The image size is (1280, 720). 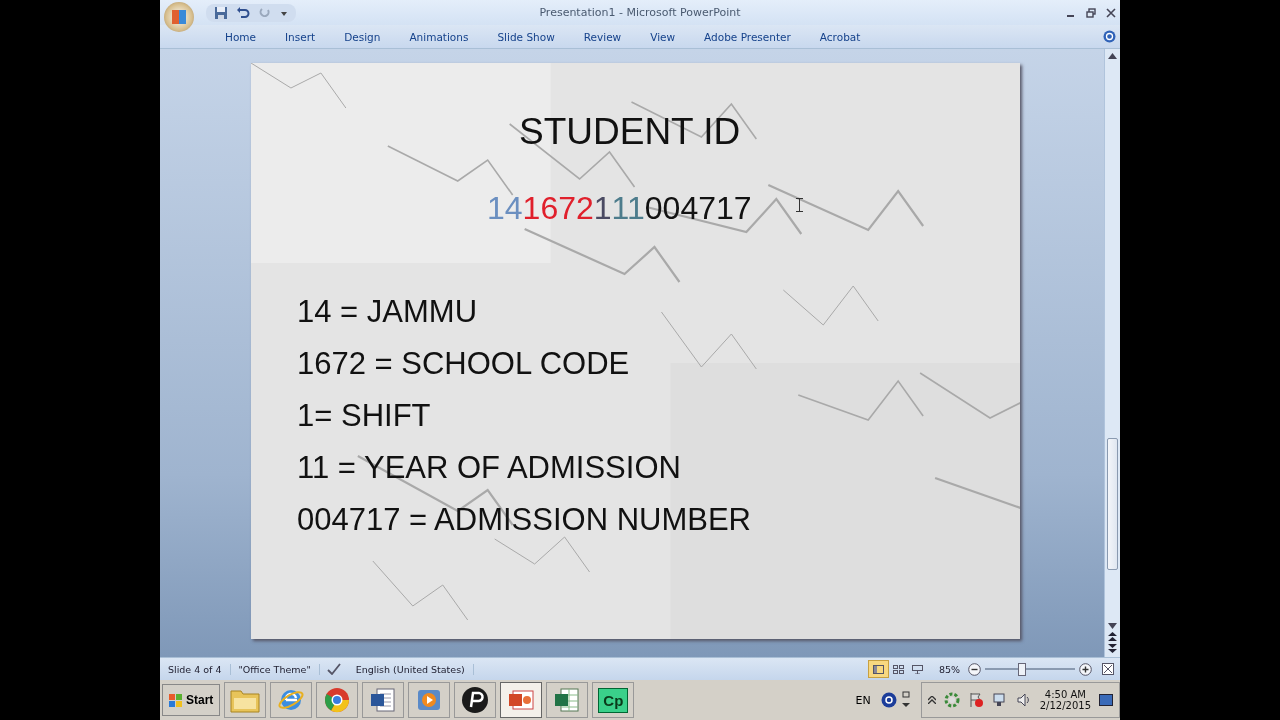 What do you see at coordinates (1112, 353) in the screenshot?
I see `vertical-scrollbar` at bounding box center [1112, 353].